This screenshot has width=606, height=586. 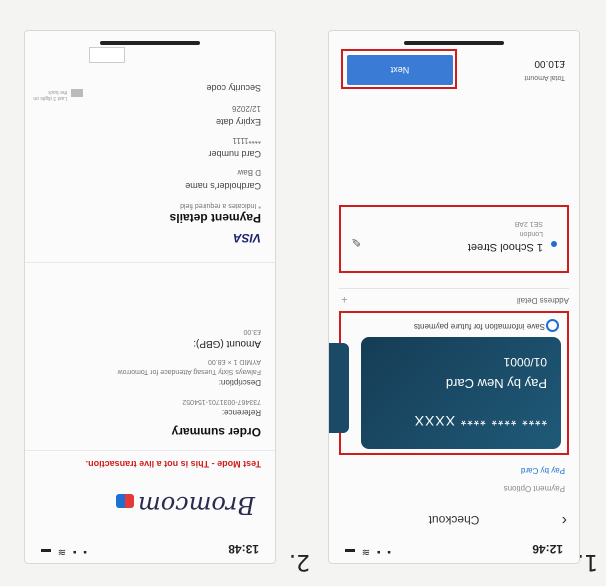 I want to click on address-detail-header: Address Detail +, so click(x=454, y=296).